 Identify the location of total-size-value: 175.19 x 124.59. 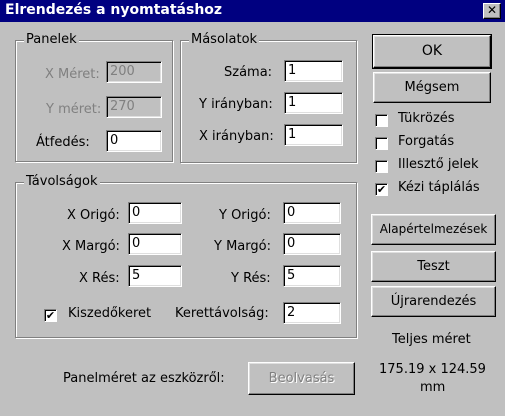
(432, 369).